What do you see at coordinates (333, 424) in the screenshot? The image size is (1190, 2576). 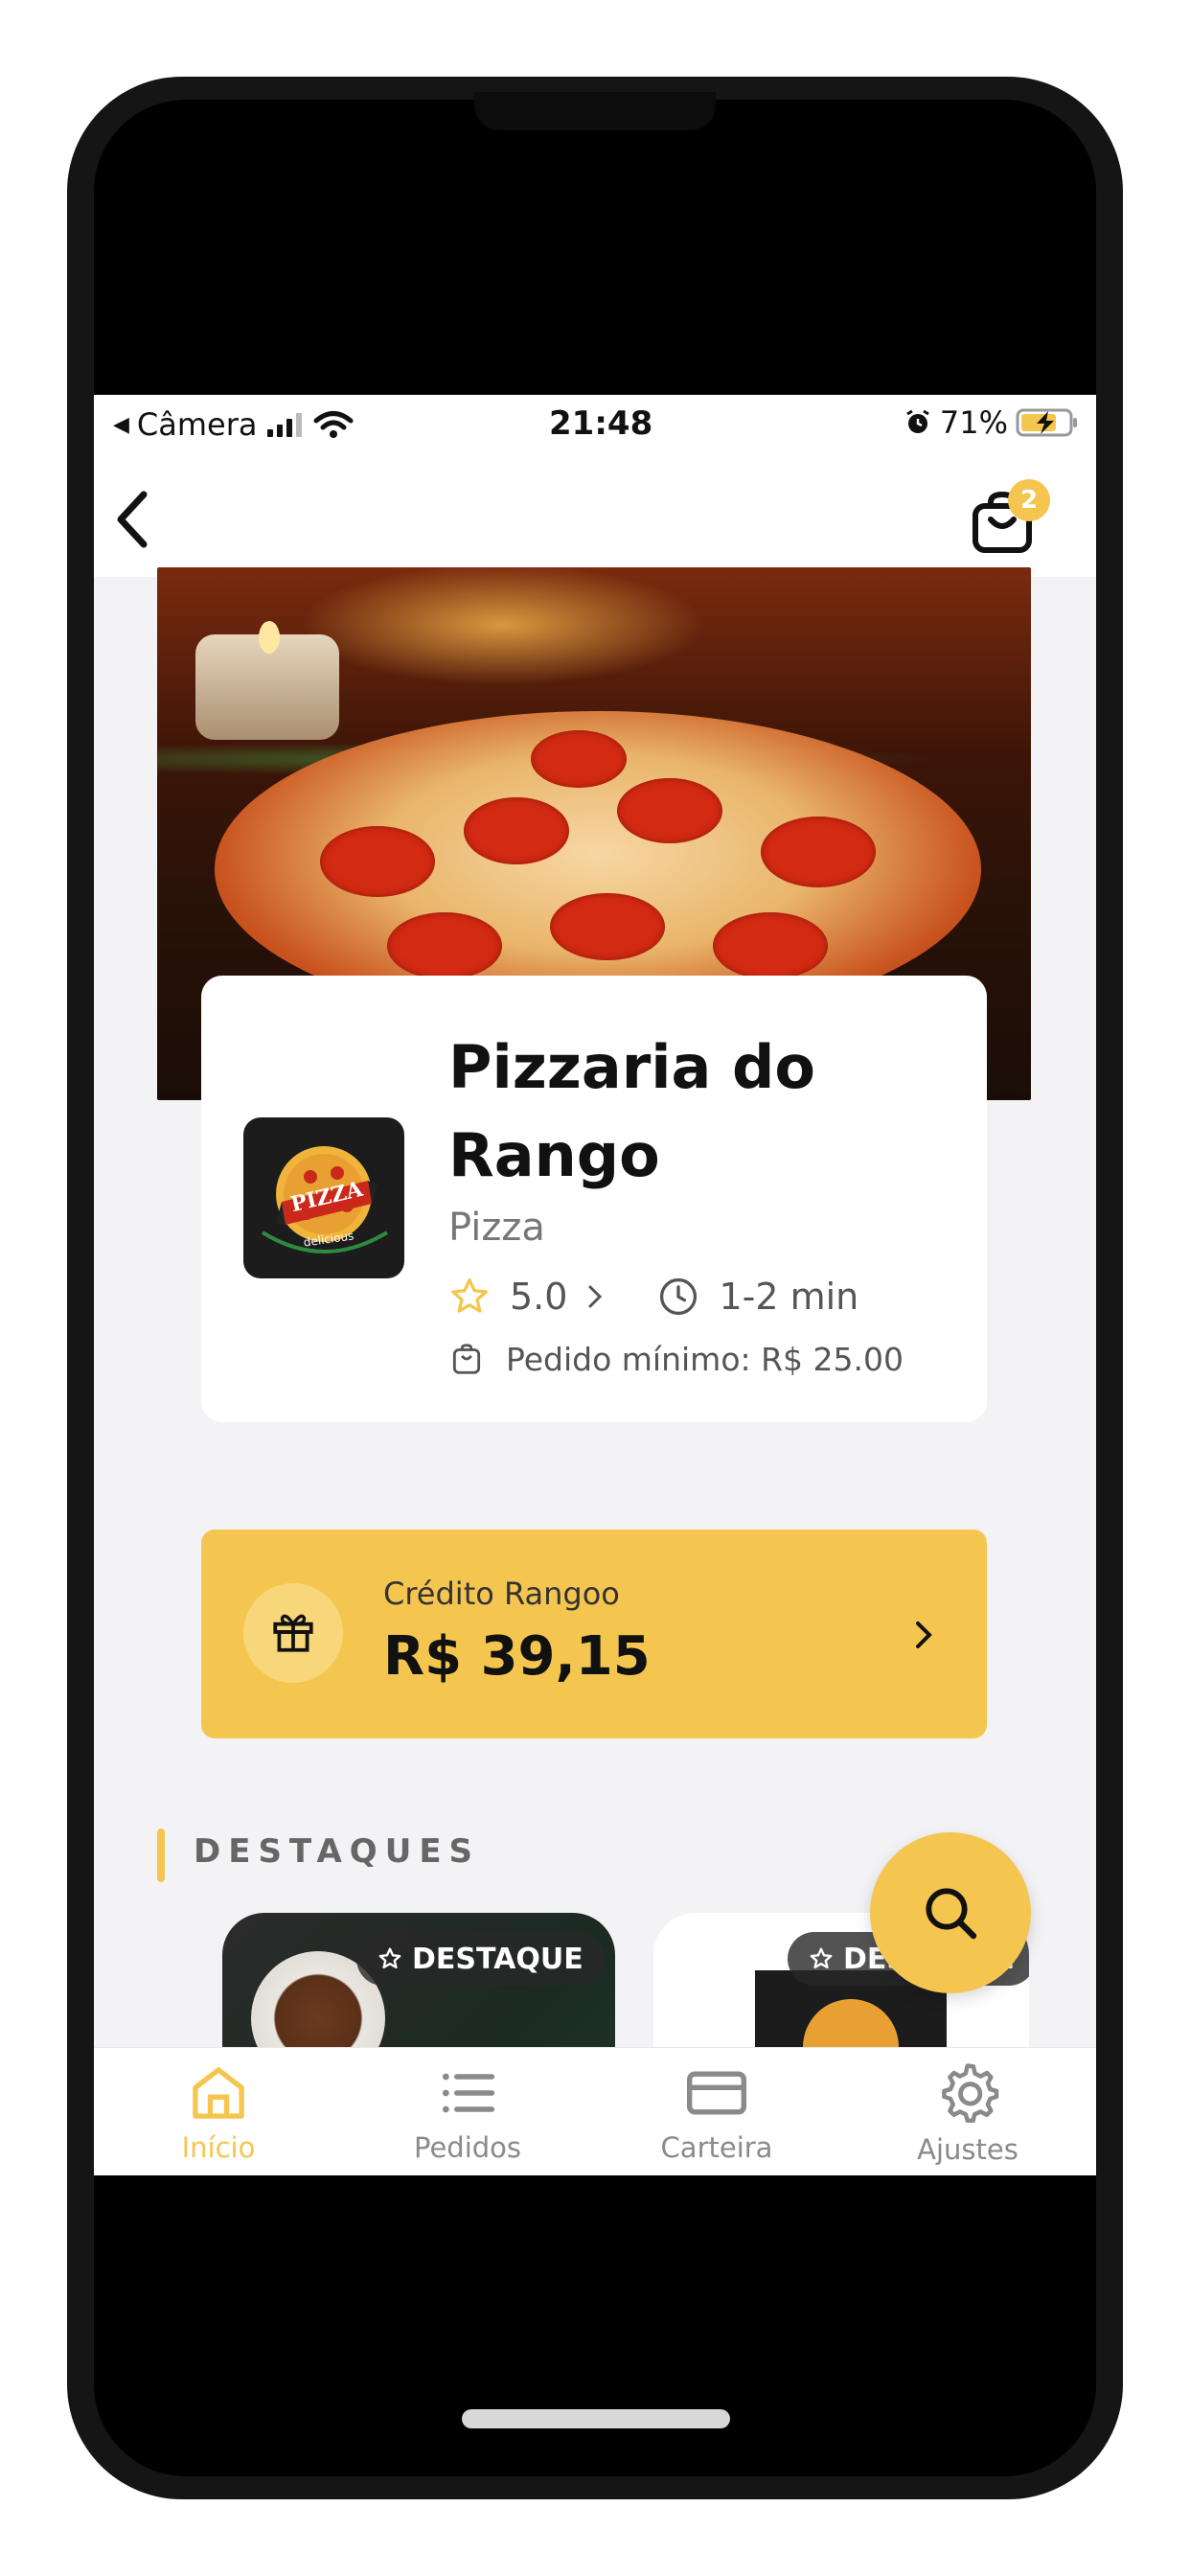 I see `wifi-icon` at bounding box center [333, 424].